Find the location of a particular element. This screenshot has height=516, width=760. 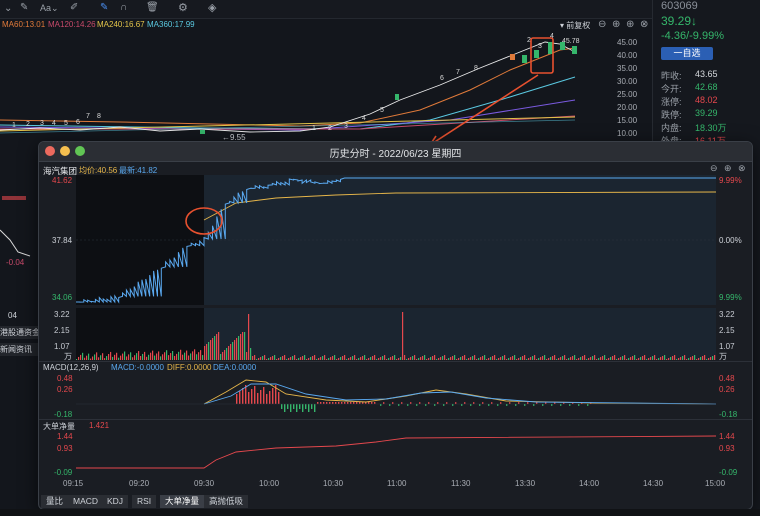

svg-text: 6 is located at coordinates (78, 122).